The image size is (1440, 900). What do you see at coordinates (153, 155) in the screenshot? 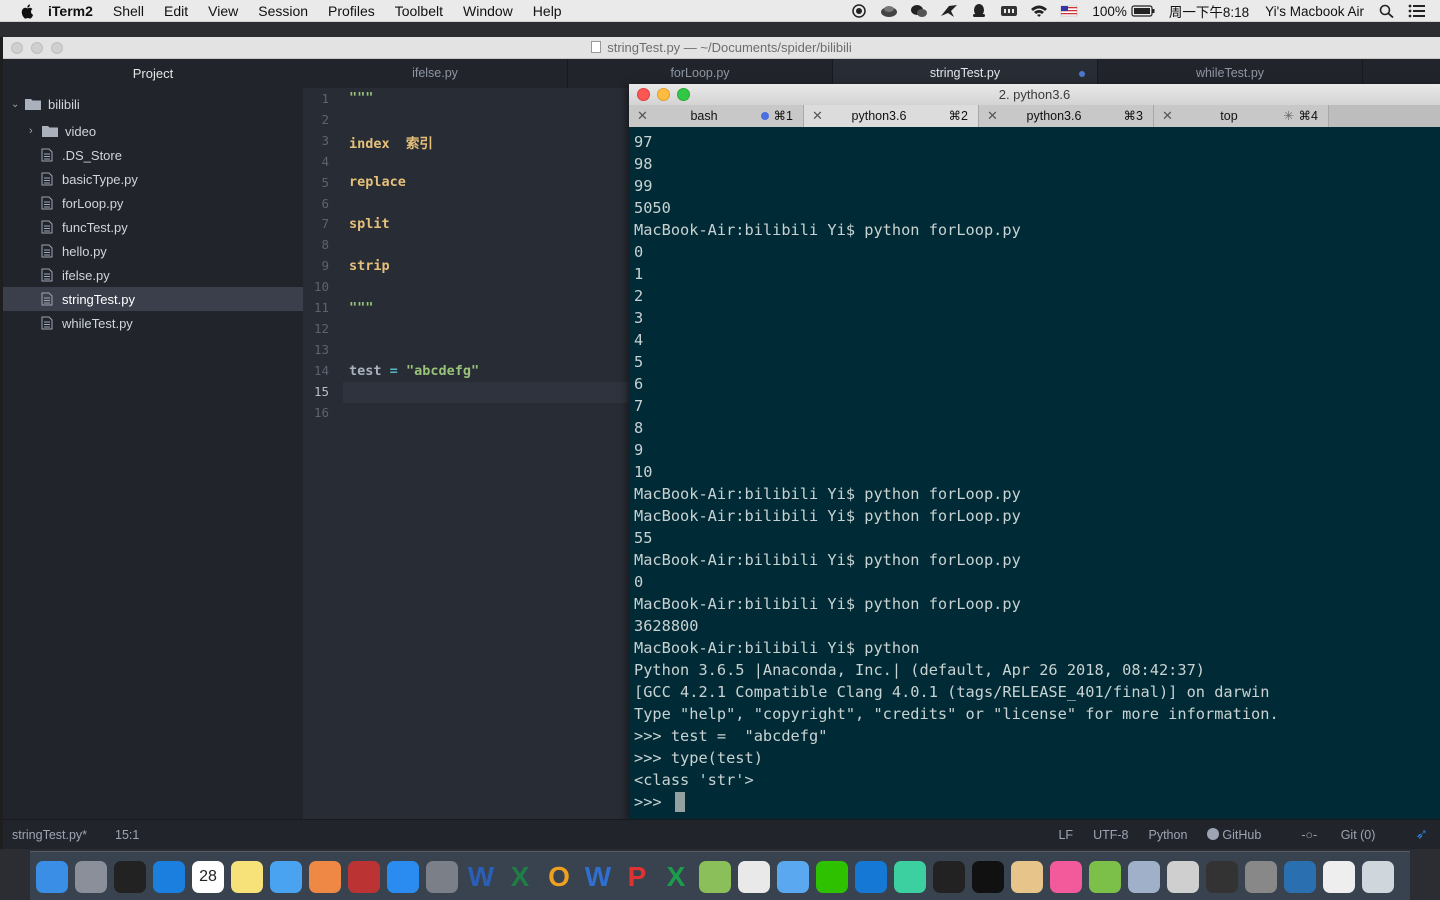
I see `tree-file-item: .DS_Store` at bounding box center [153, 155].